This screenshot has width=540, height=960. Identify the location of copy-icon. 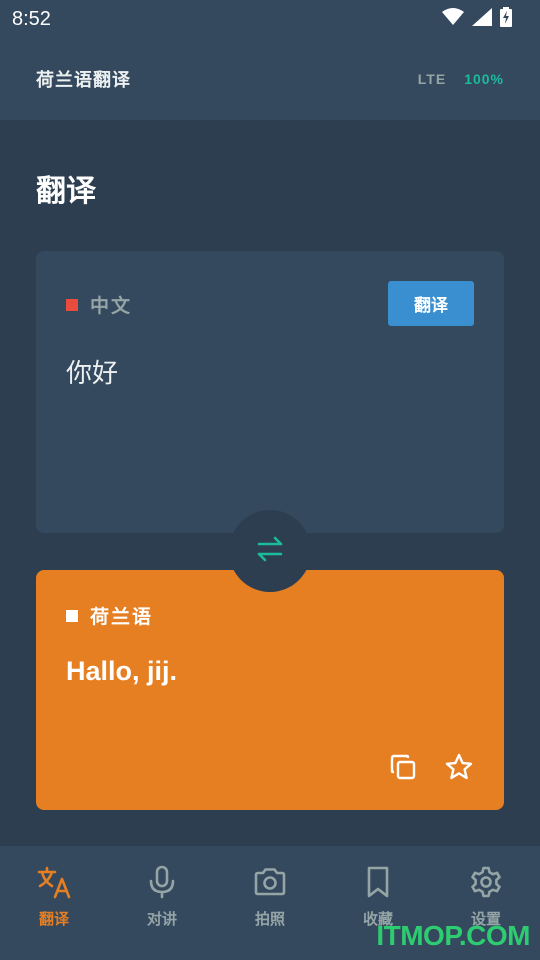
(403, 767).